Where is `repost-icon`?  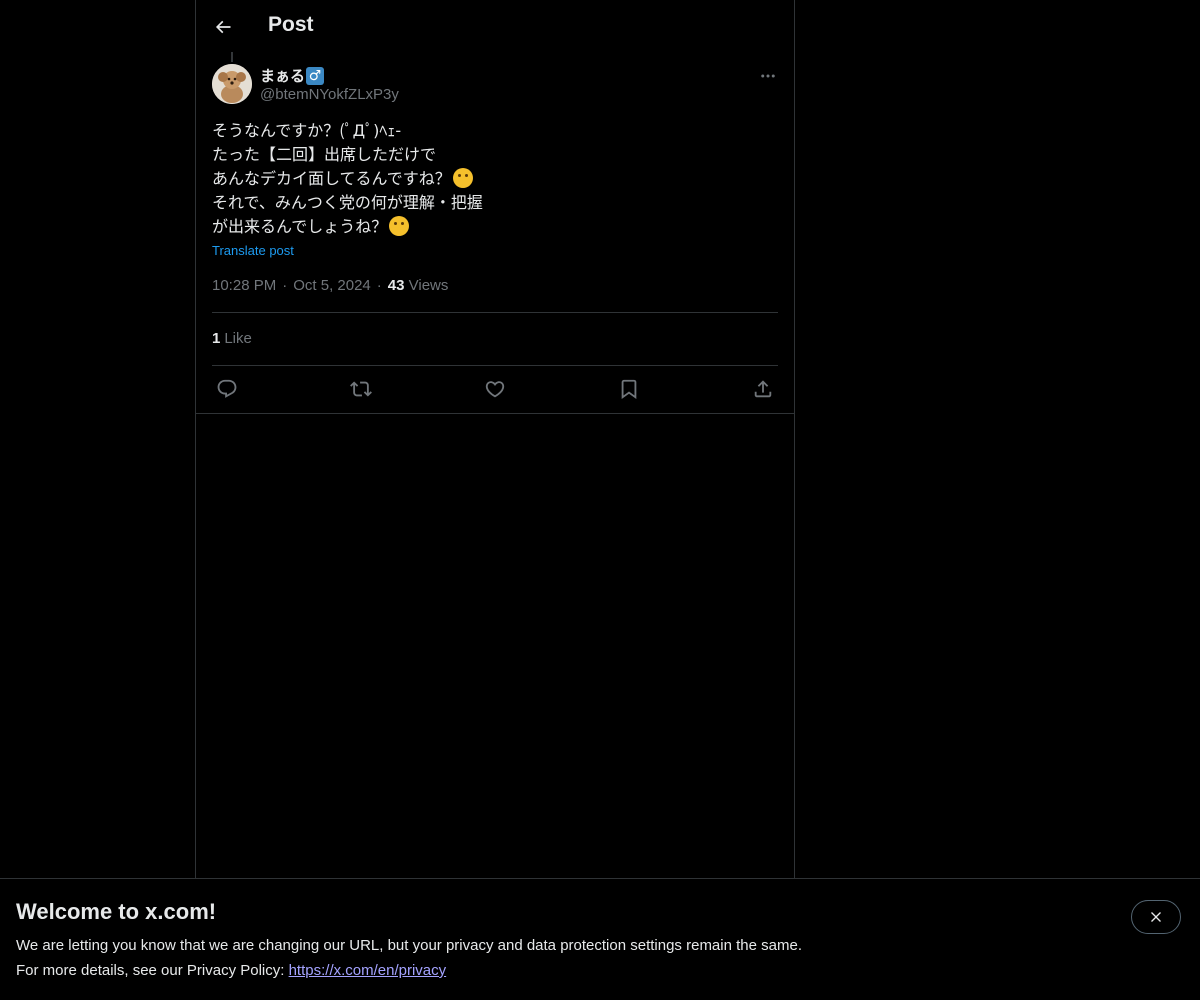
repost-icon is located at coordinates (361, 389).